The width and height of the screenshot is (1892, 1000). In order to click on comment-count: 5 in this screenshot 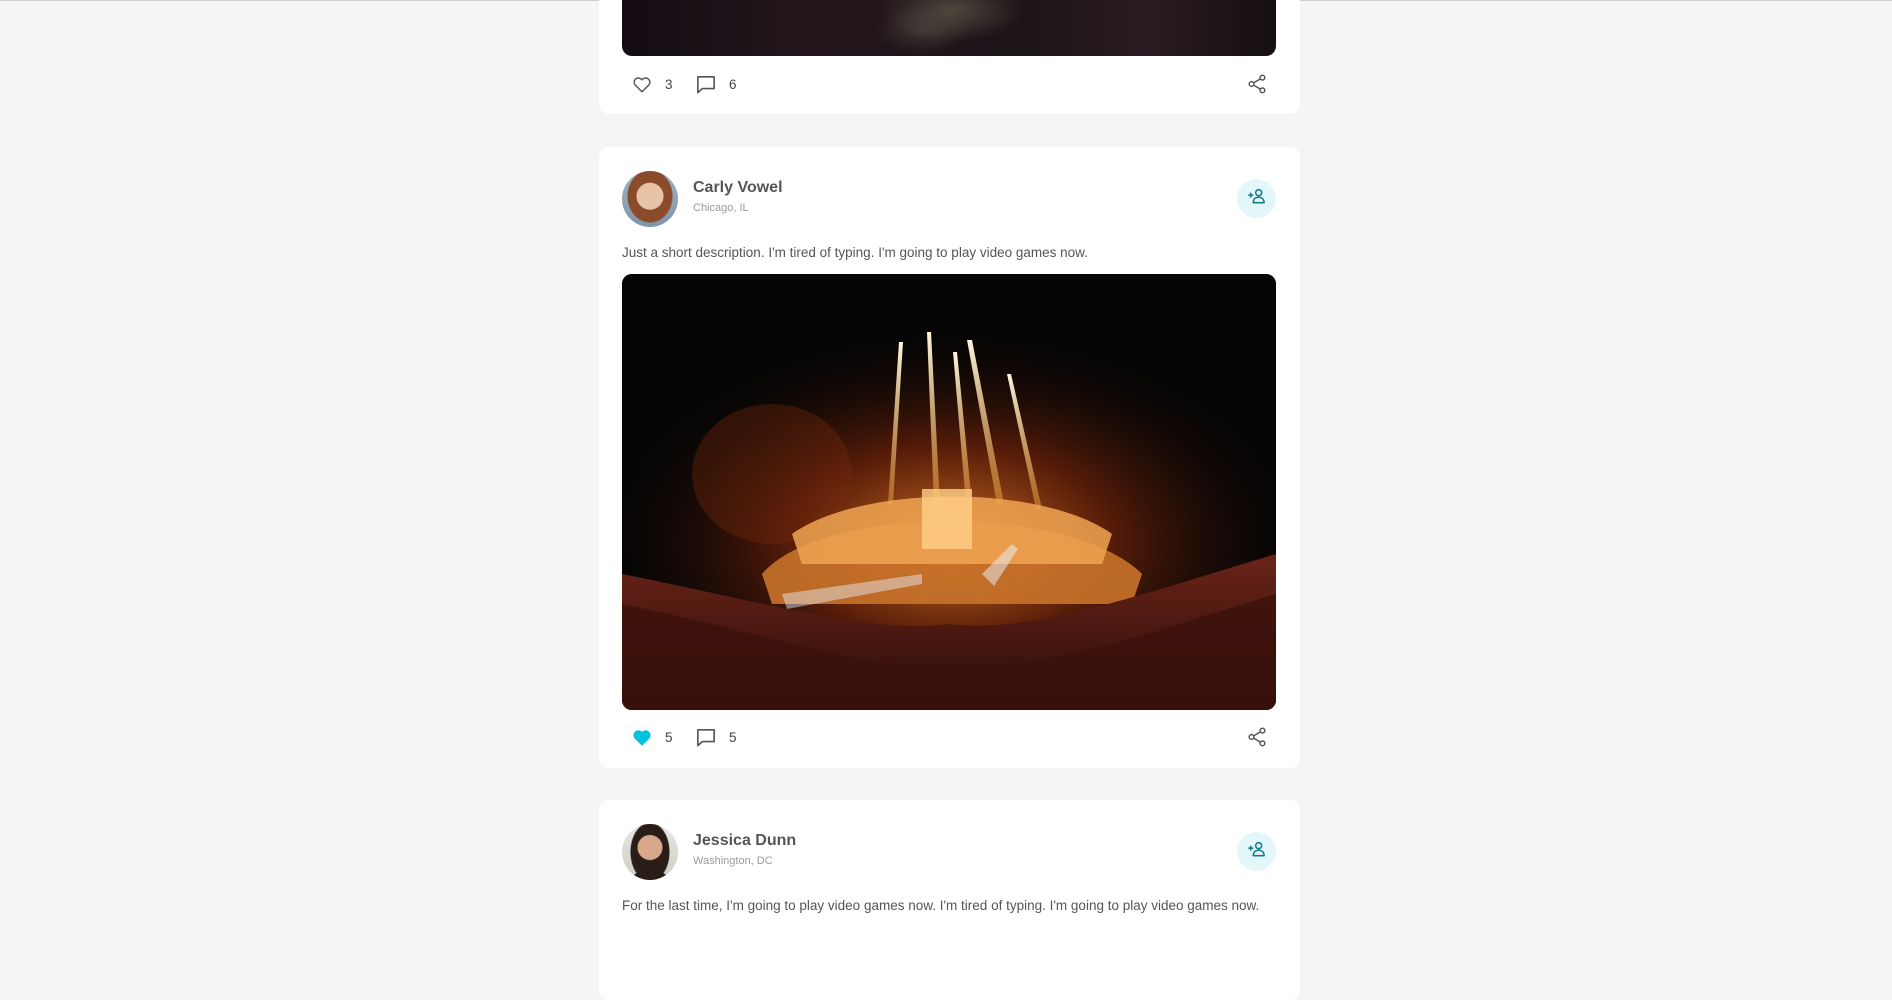, I will do `click(733, 737)`.